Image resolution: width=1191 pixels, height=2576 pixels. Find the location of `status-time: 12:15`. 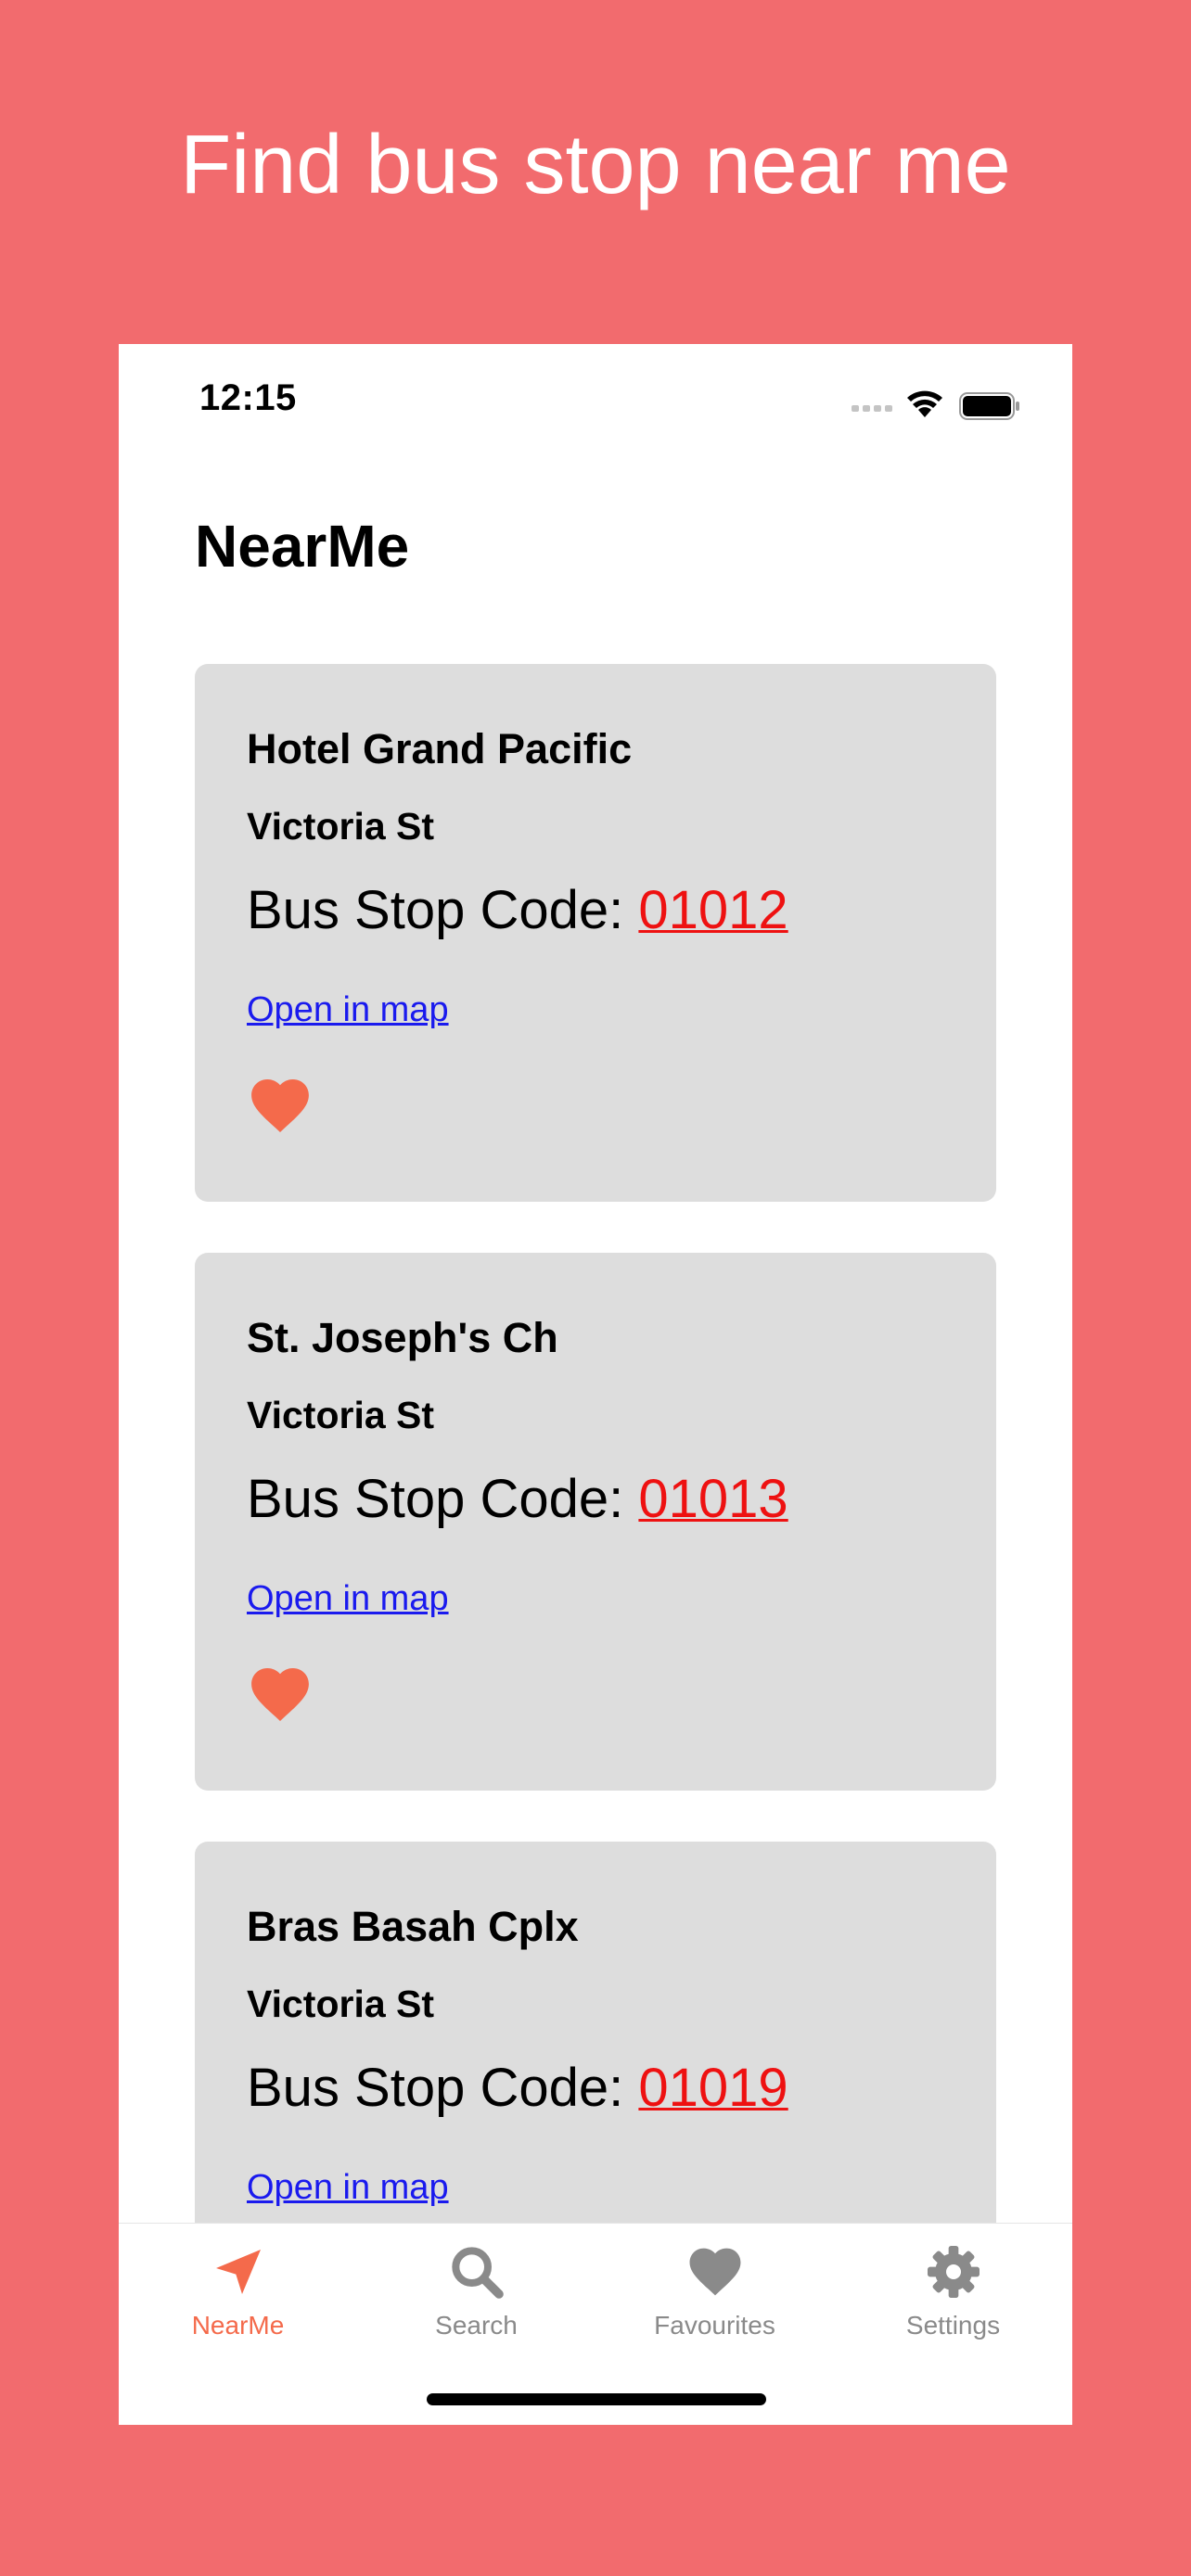

status-time: 12:15 is located at coordinates (248, 398).